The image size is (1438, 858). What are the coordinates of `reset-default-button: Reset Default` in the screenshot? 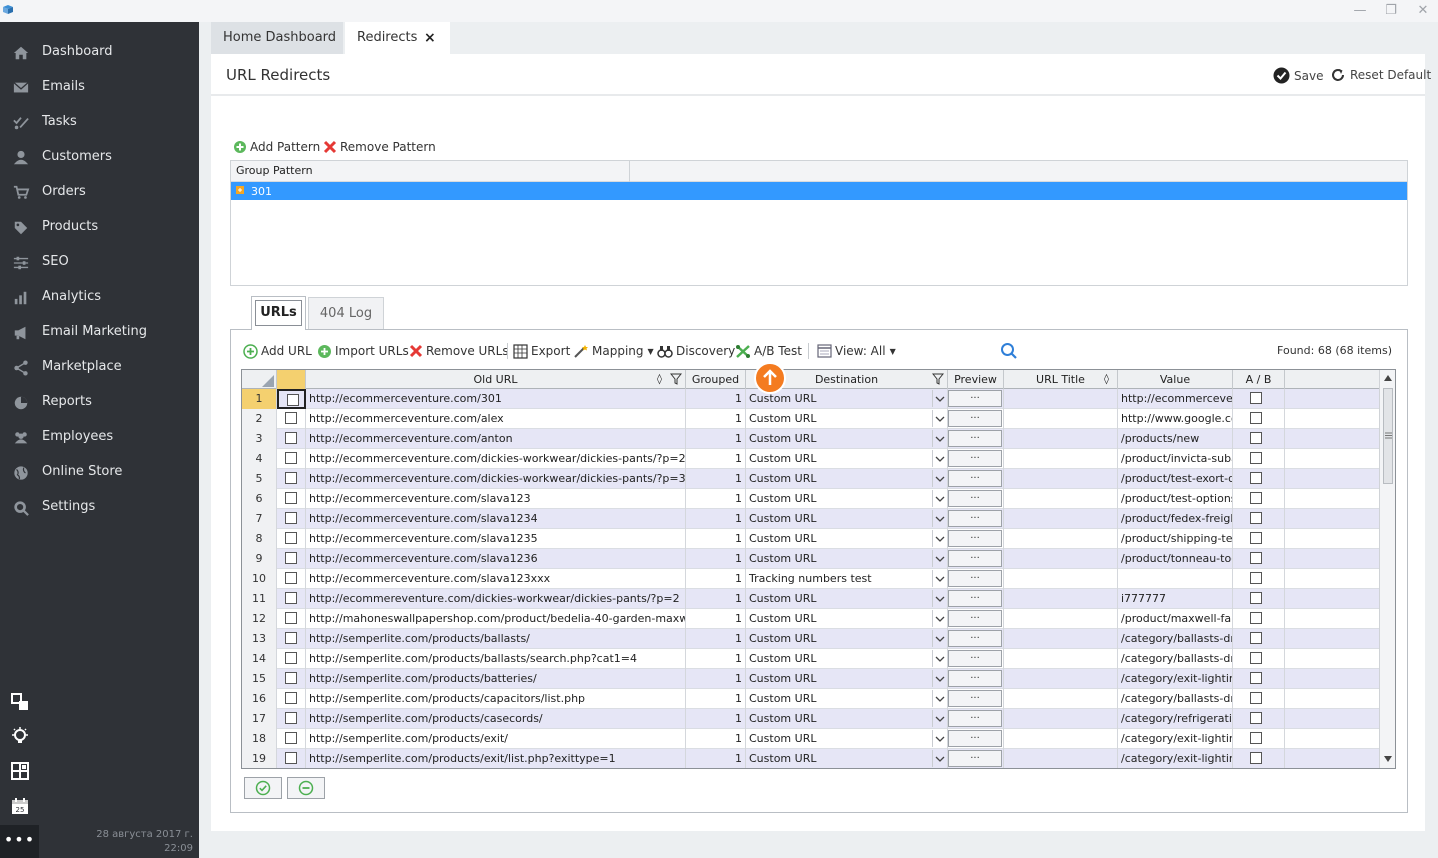 It's located at (1380, 75).